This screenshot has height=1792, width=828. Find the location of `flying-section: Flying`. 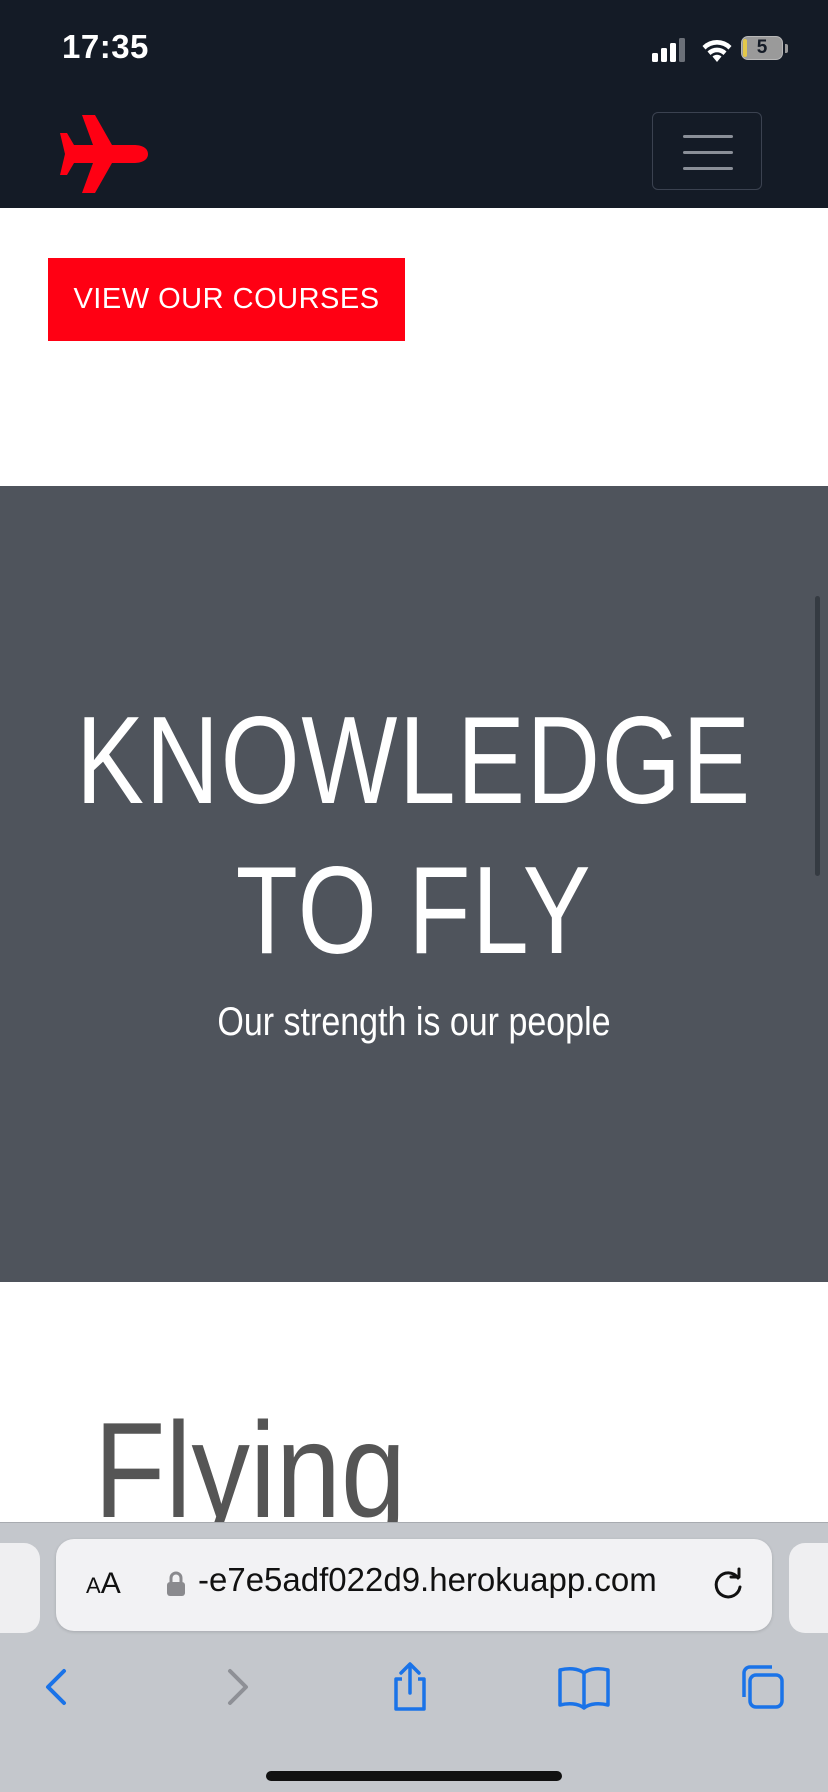

flying-section: Flying is located at coordinates (414, 1402).